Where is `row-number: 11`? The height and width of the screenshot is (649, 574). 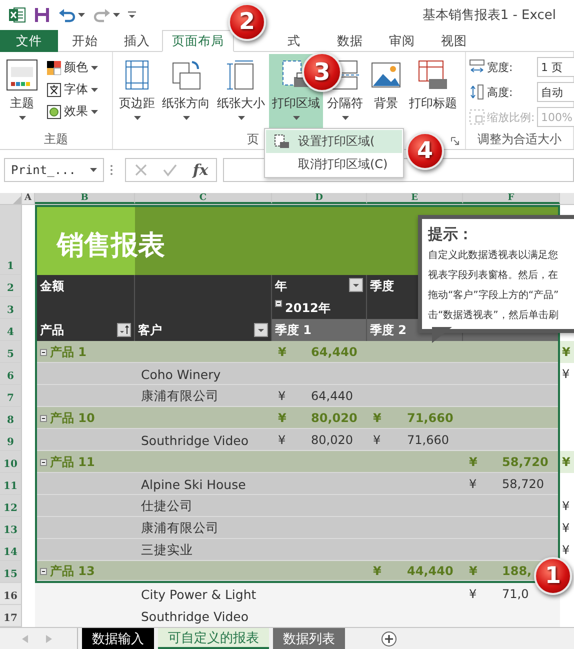
row-number: 11 is located at coordinates (11, 484).